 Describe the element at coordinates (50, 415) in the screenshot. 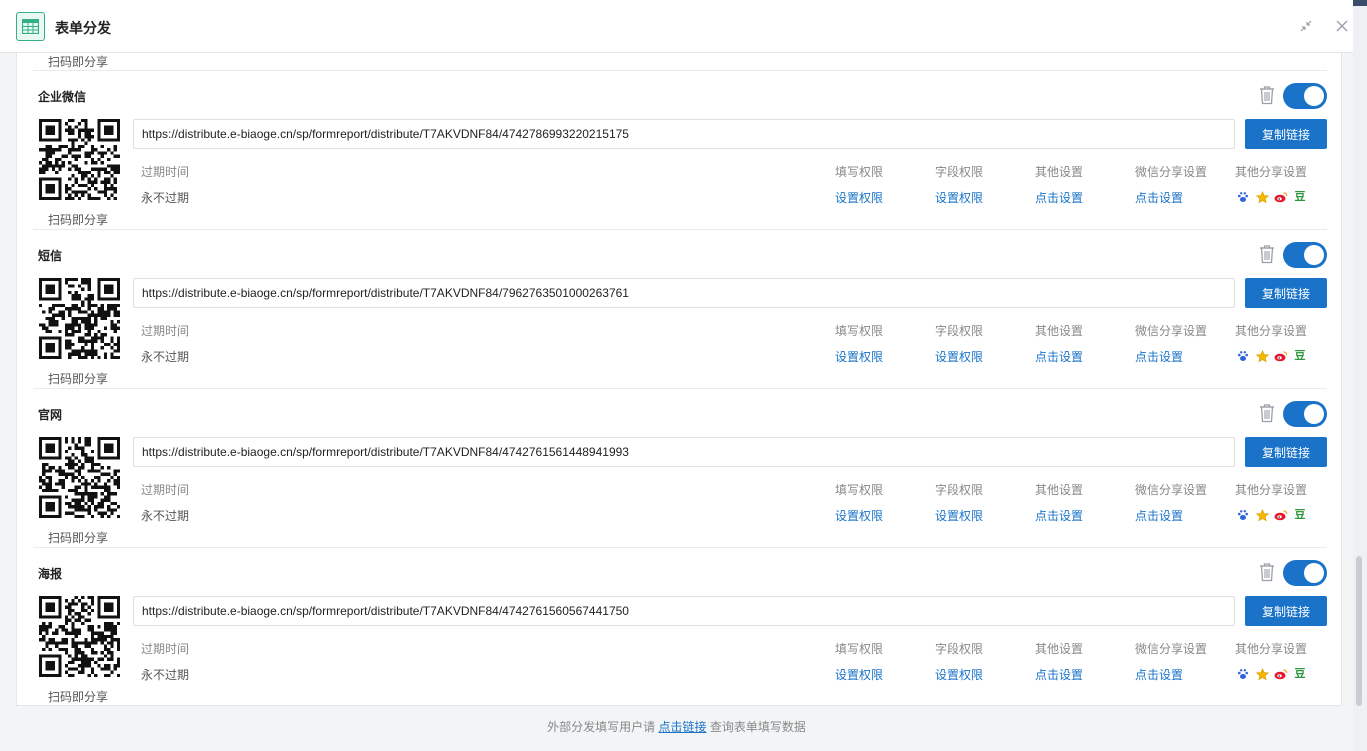

I see `channel-name: 官网` at that location.